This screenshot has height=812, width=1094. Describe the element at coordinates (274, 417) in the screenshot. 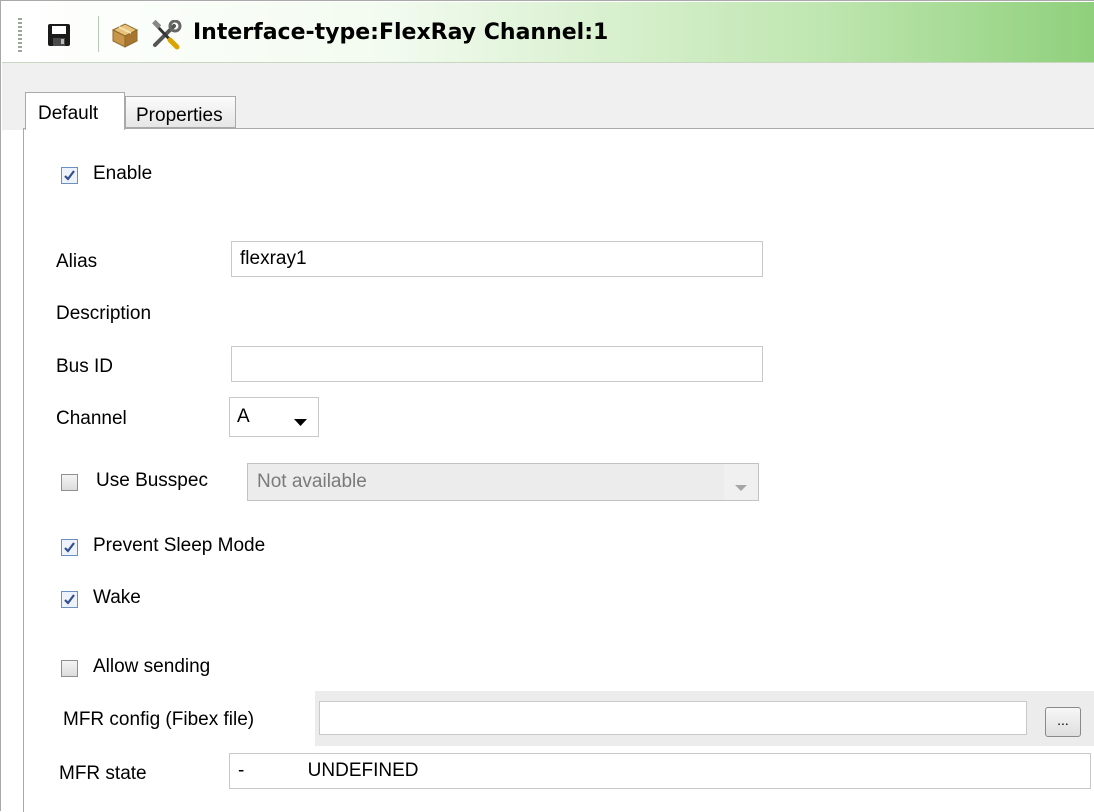

I see `channel-select: A` at that location.